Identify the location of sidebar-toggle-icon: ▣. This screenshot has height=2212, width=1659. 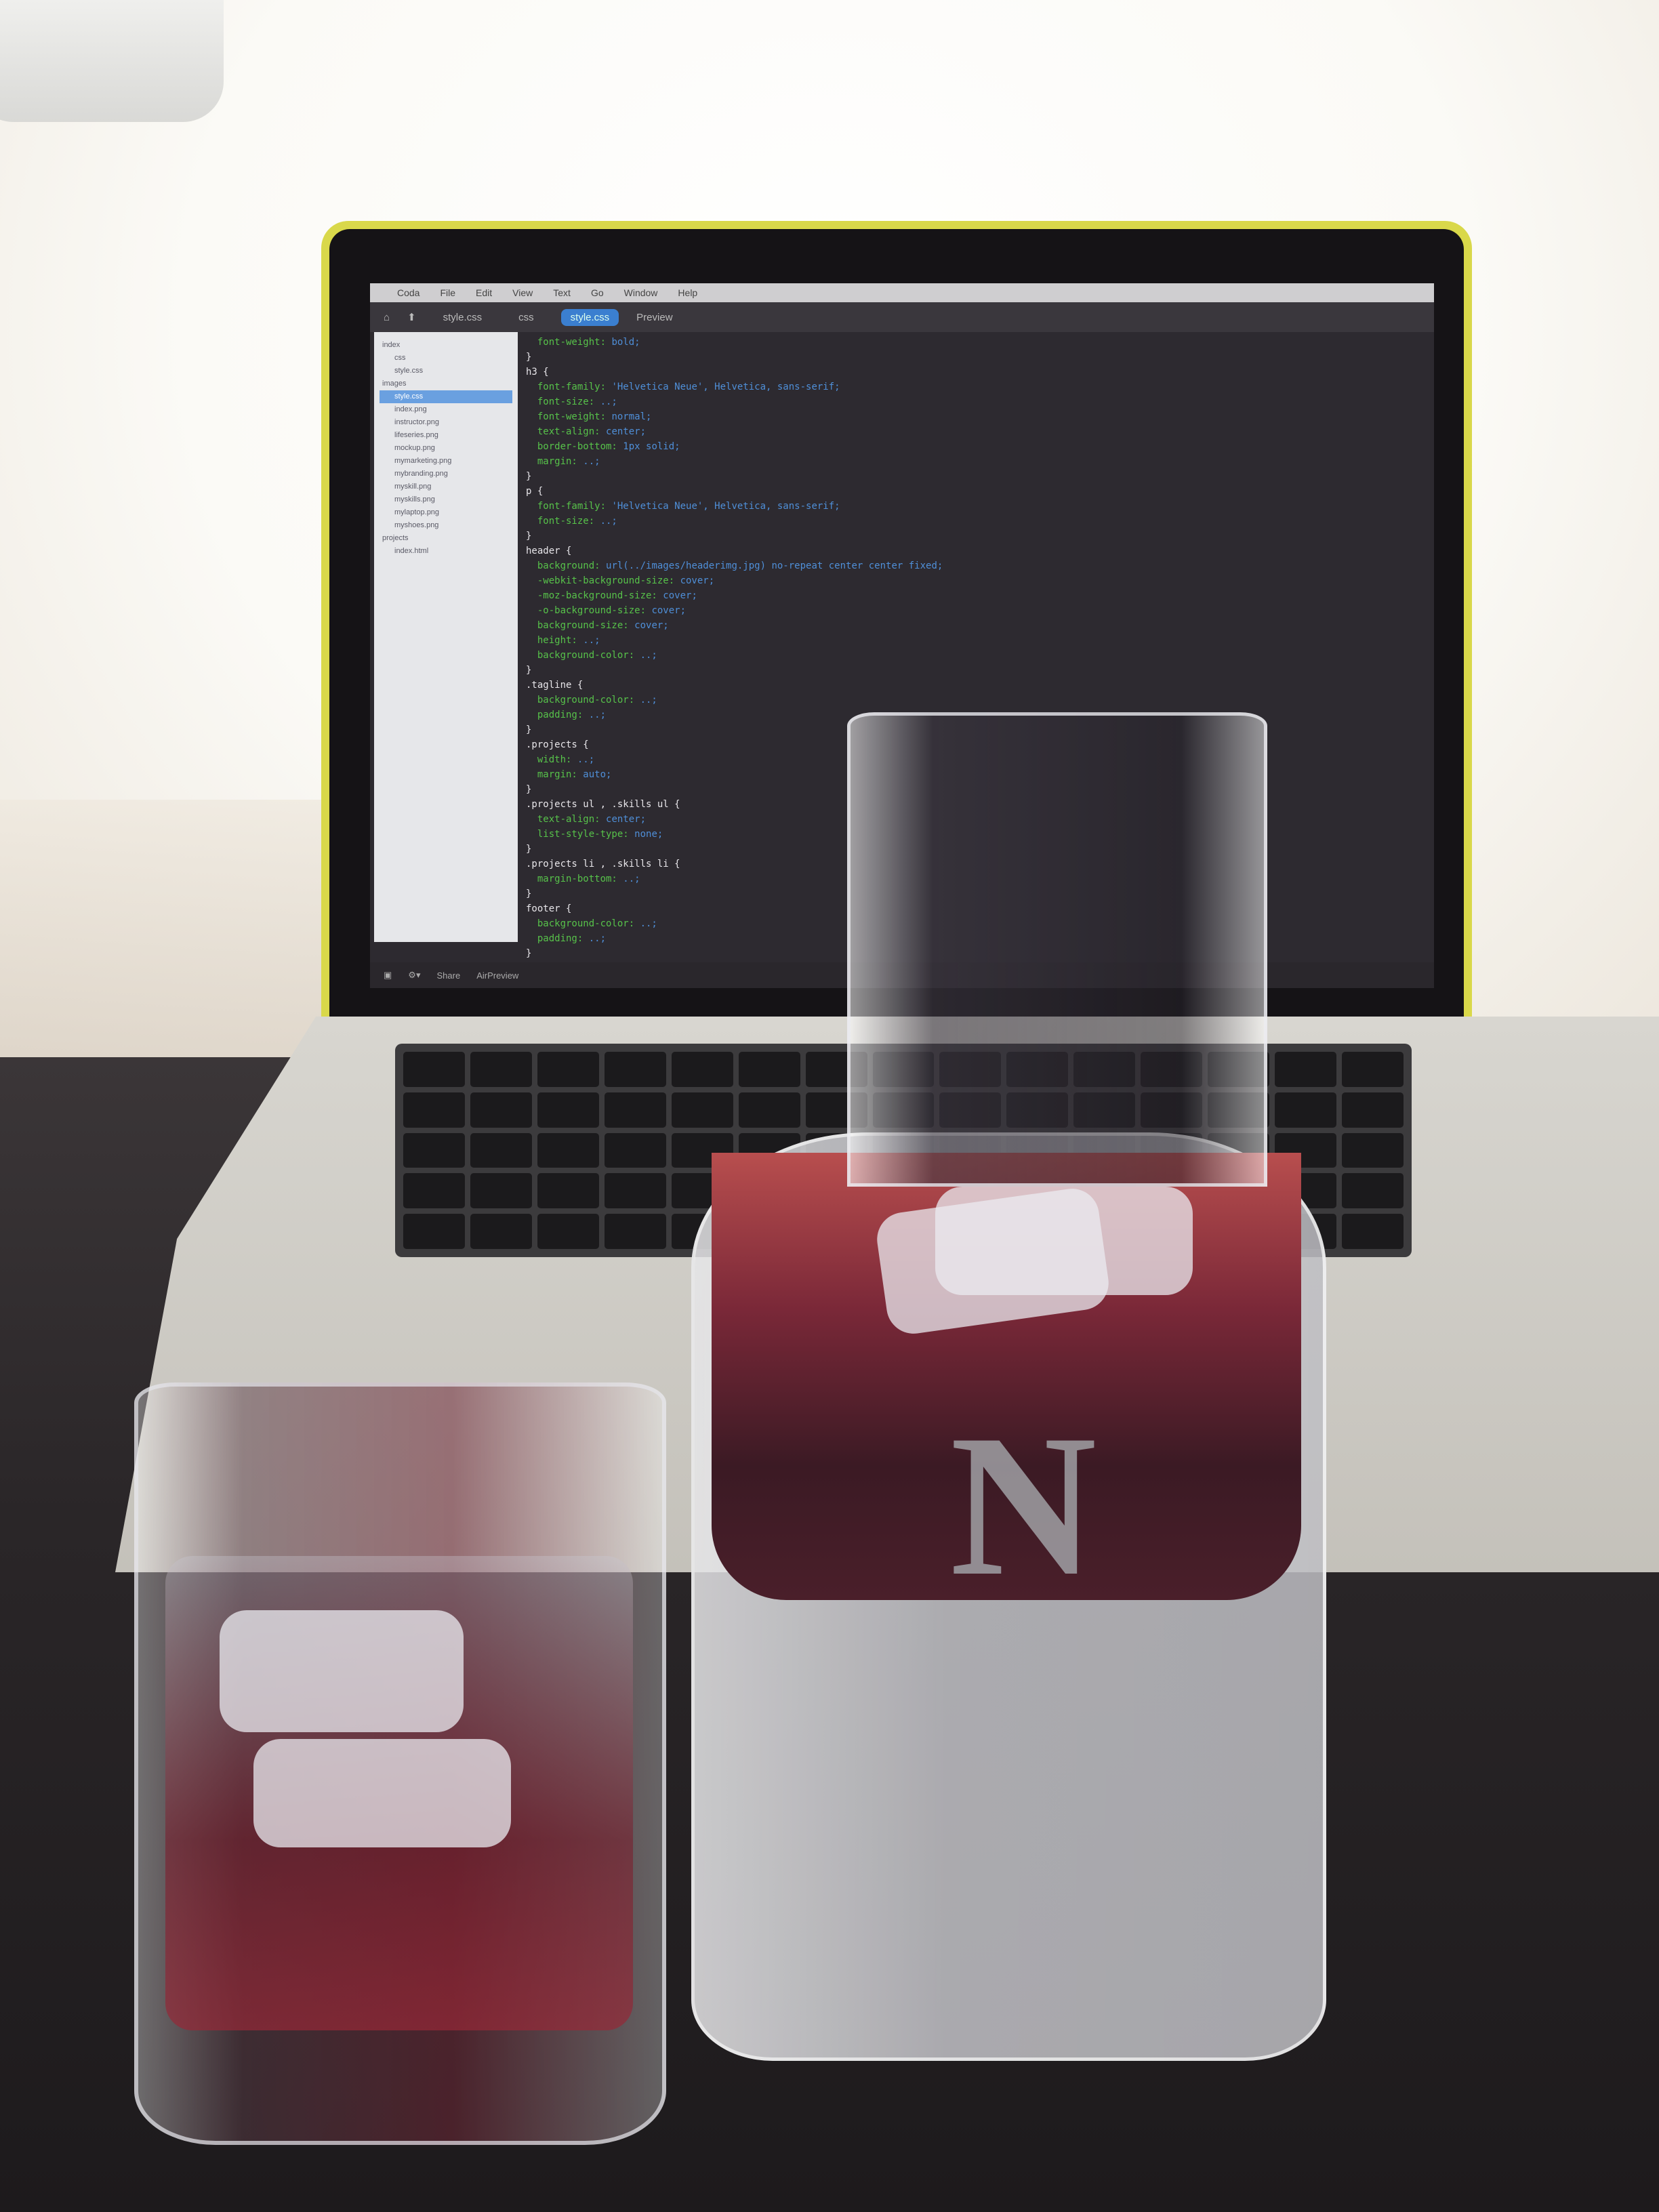
(388, 975).